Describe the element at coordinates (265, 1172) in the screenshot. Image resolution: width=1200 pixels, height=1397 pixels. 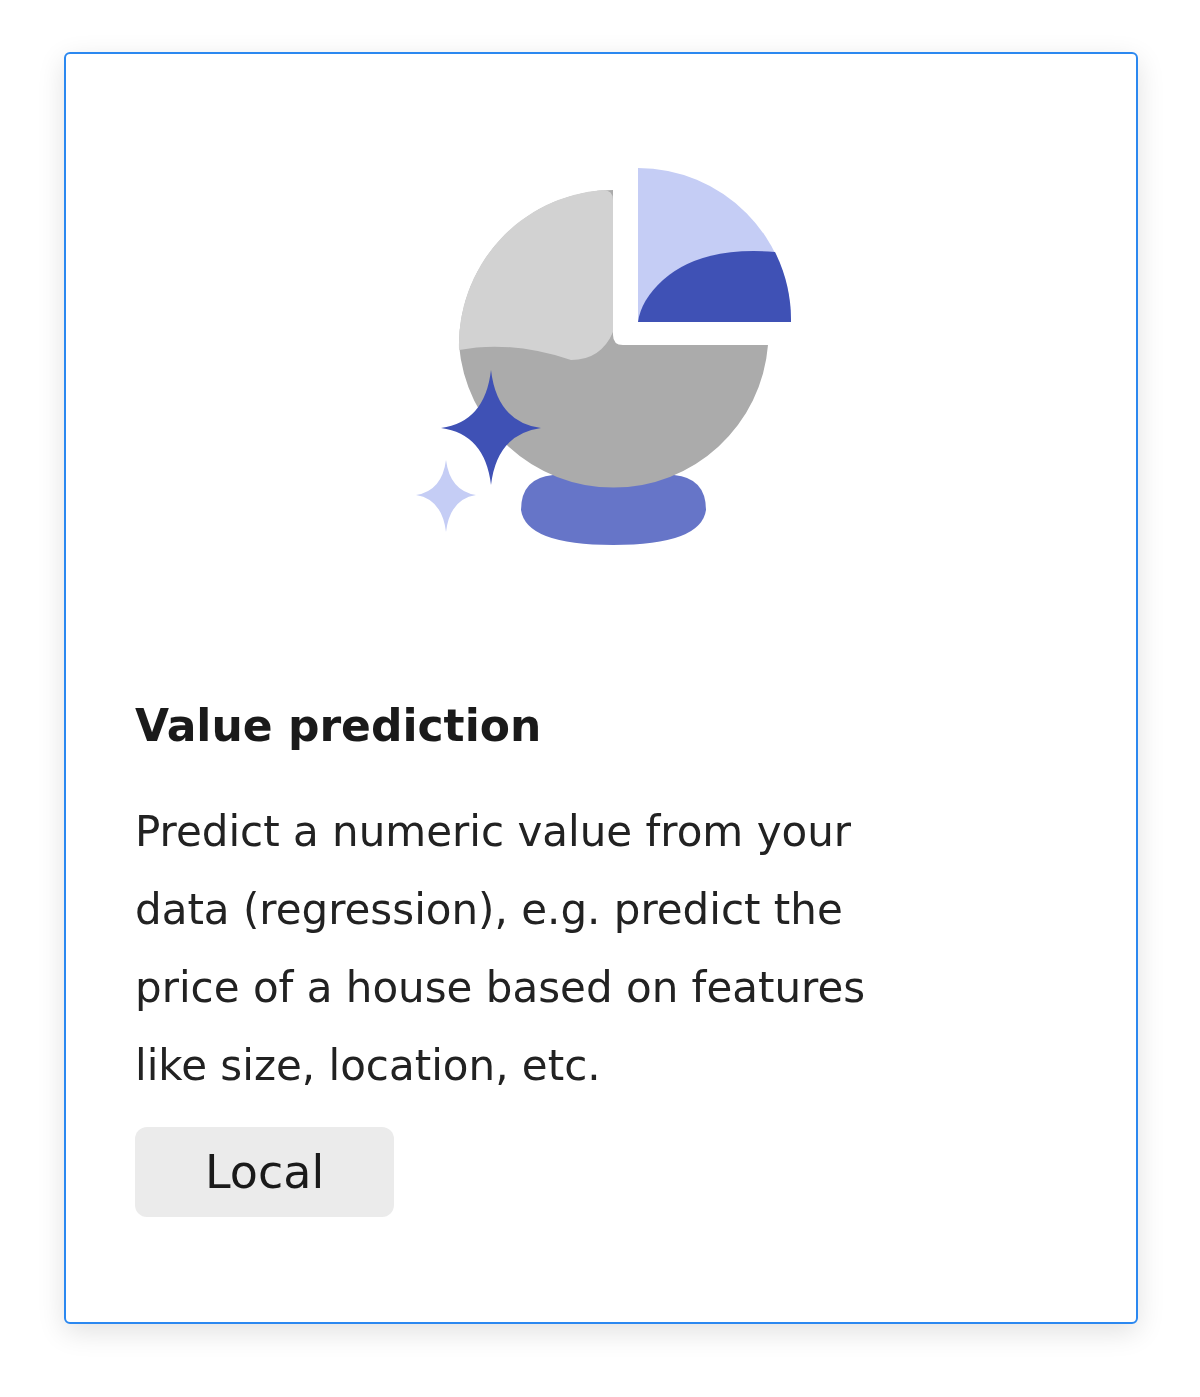
I see `local-tag: Local` at that location.